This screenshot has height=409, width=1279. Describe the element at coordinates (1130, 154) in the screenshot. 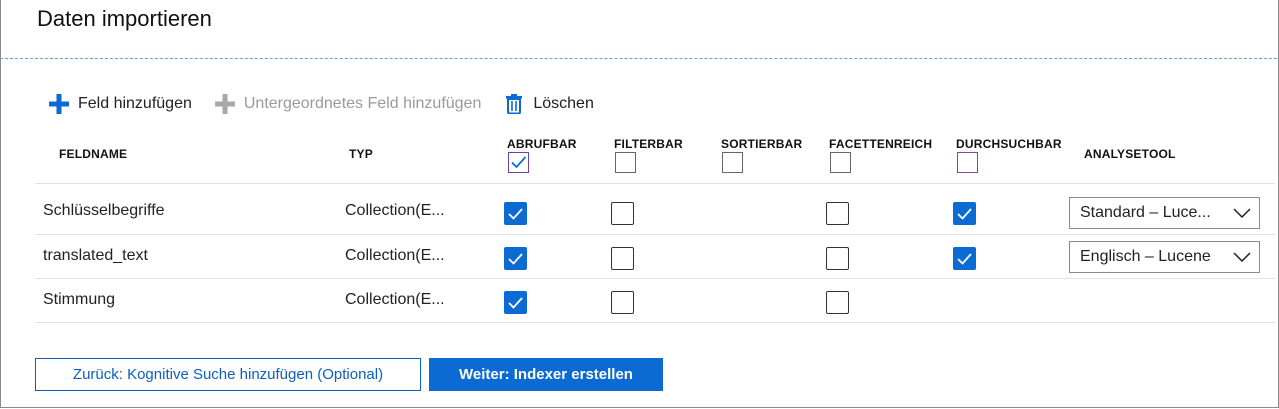

I see `col-header-analyzer: ANALYSETOOL` at that location.